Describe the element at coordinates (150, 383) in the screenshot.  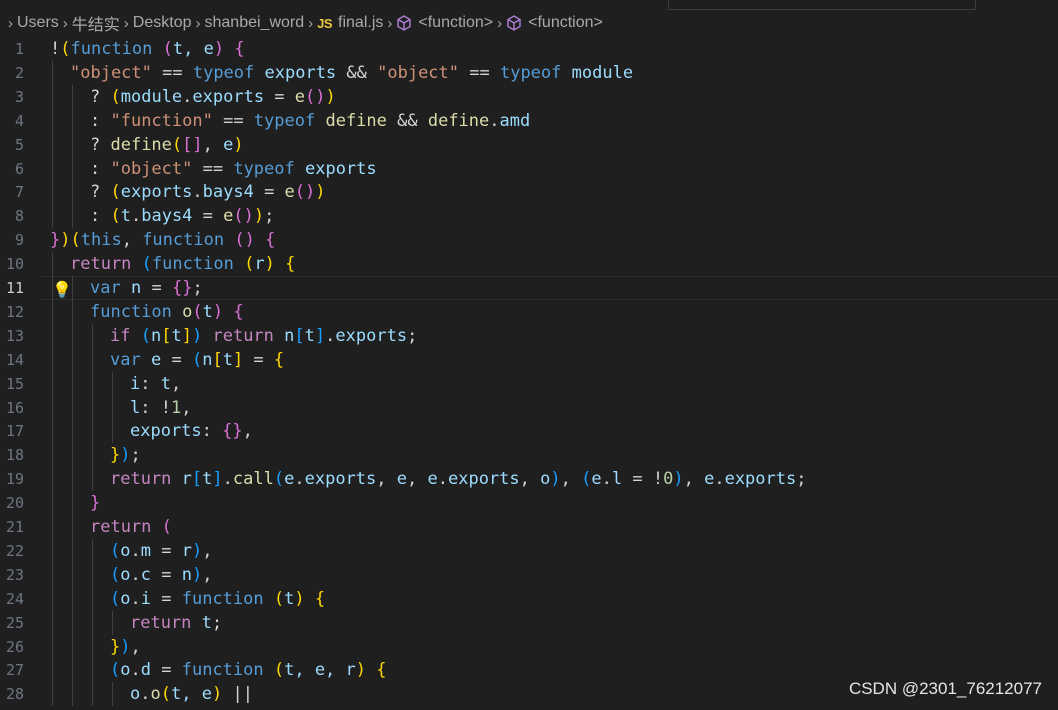
I see `code-token: :` at that location.